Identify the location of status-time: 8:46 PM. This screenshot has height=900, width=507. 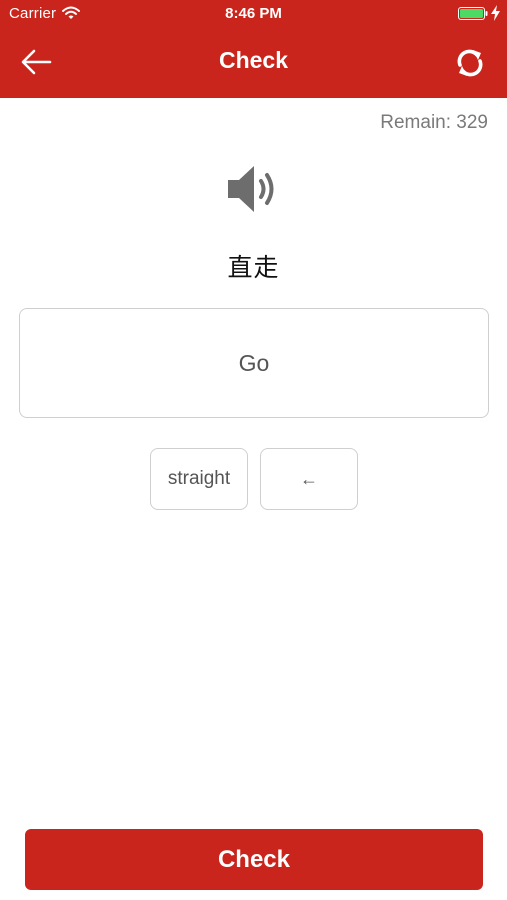
(253, 13).